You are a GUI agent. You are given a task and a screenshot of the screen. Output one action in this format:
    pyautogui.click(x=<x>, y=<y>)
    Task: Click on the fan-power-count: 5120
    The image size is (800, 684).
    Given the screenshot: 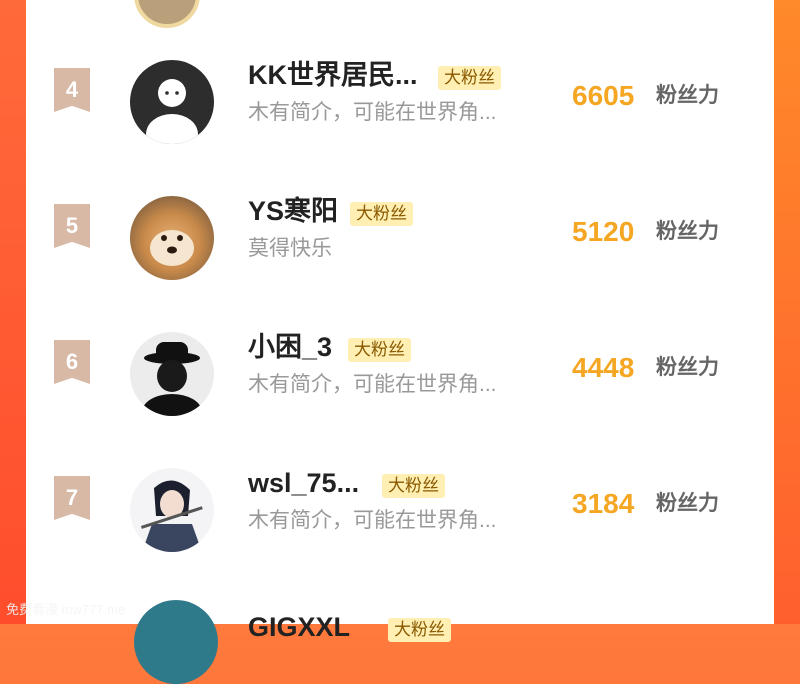 What is the action you would take?
    pyautogui.click(x=603, y=231)
    